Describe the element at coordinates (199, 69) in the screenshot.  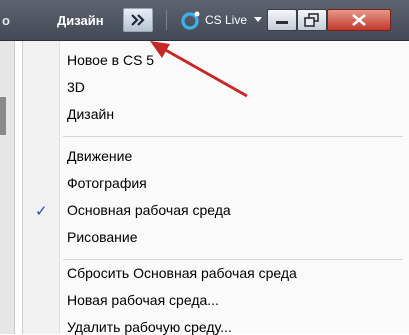
I see `annotation-arrow-icon` at that location.